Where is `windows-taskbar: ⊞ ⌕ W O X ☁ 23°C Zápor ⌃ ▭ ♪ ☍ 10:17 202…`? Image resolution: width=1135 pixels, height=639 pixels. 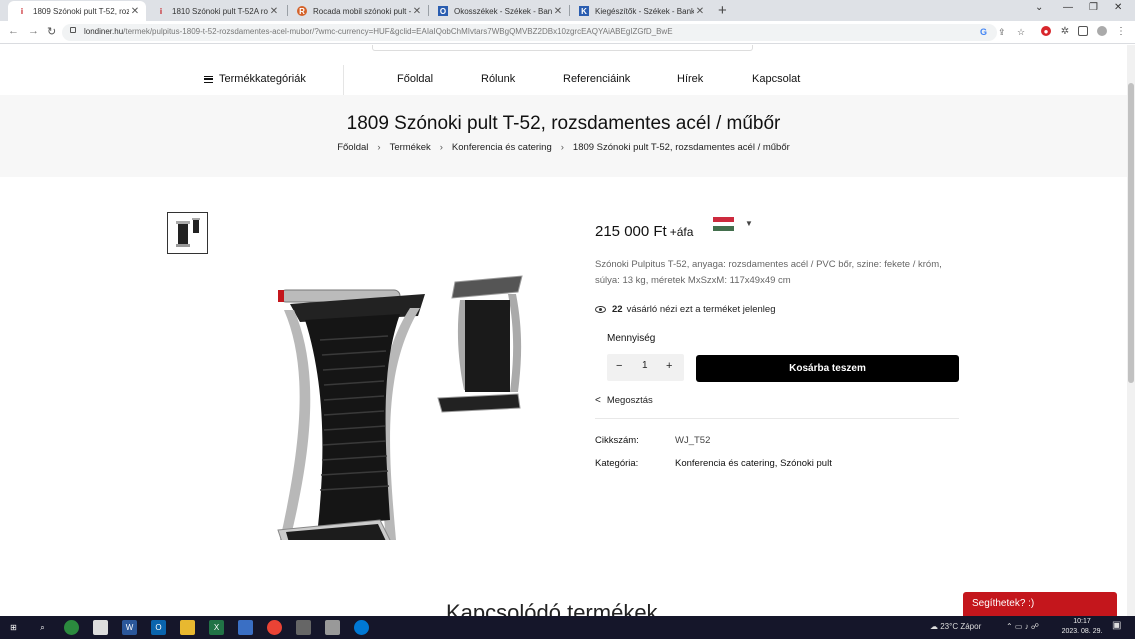
windows-taskbar: ⊞ ⌕ W O X ☁ 23°C Zápor ⌃ ▭ ♪ ☍ 10:17 202… is located at coordinates (567, 627).